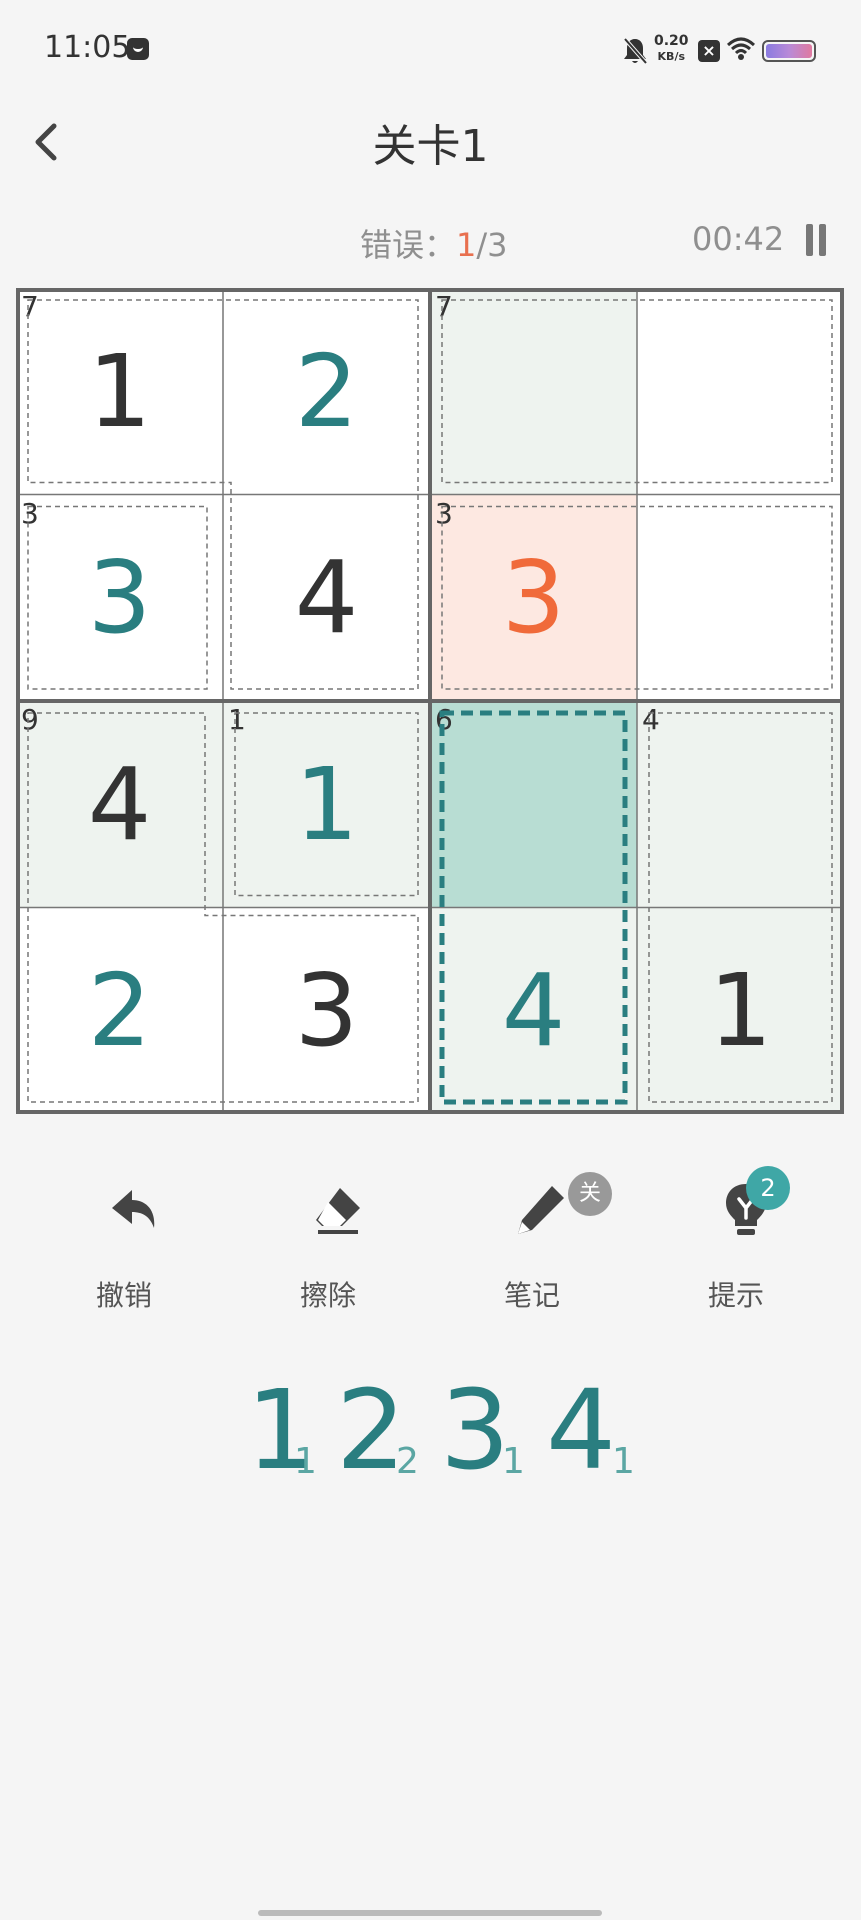  I want to click on battery-level, so click(789, 51).